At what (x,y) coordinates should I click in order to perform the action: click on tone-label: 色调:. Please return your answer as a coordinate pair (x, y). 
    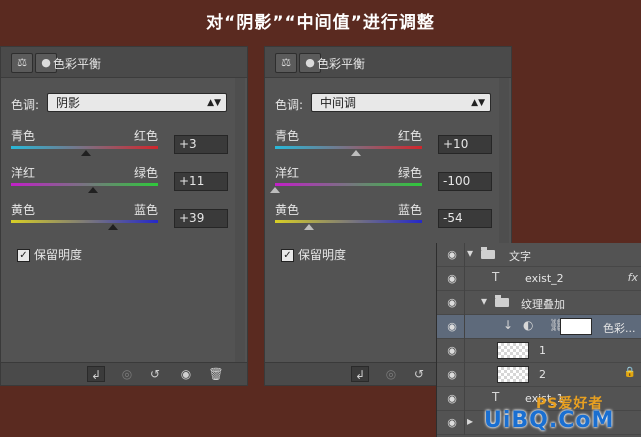
    Looking at the image, I should click on (289, 105).